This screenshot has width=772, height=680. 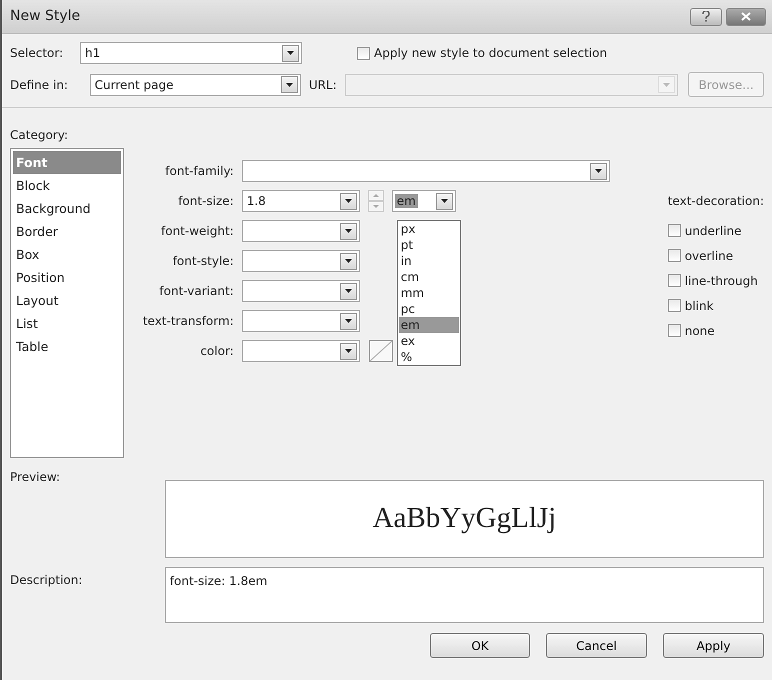 I want to click on dialog-button: Cancel, so click(x=596, y=645).